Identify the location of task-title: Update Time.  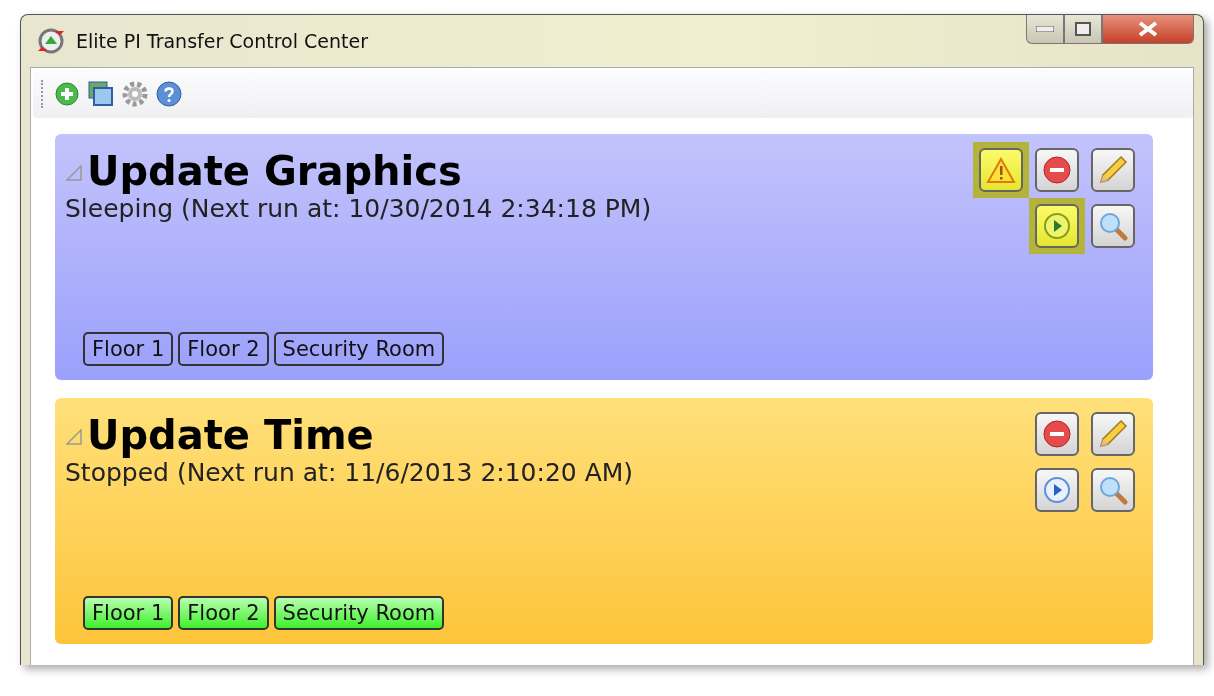
(230, 435).